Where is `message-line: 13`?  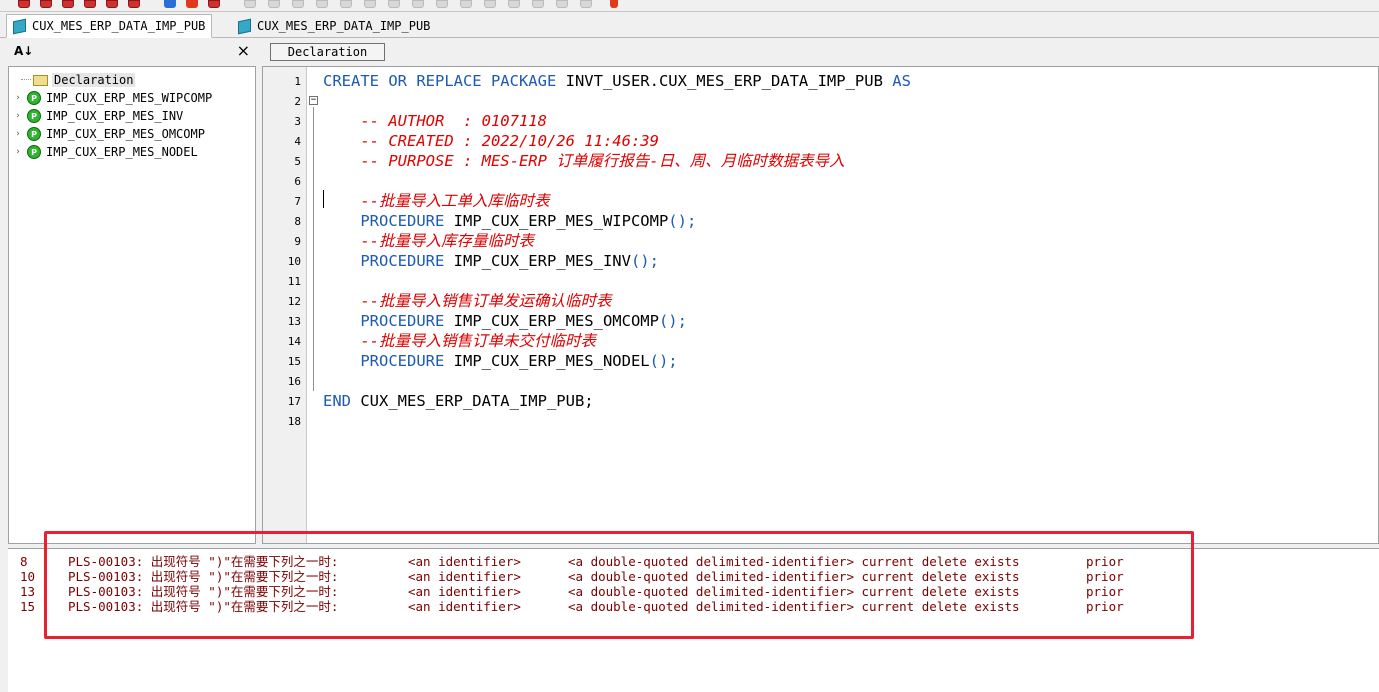 message-line: 13 is located at coordinates (28, 591).